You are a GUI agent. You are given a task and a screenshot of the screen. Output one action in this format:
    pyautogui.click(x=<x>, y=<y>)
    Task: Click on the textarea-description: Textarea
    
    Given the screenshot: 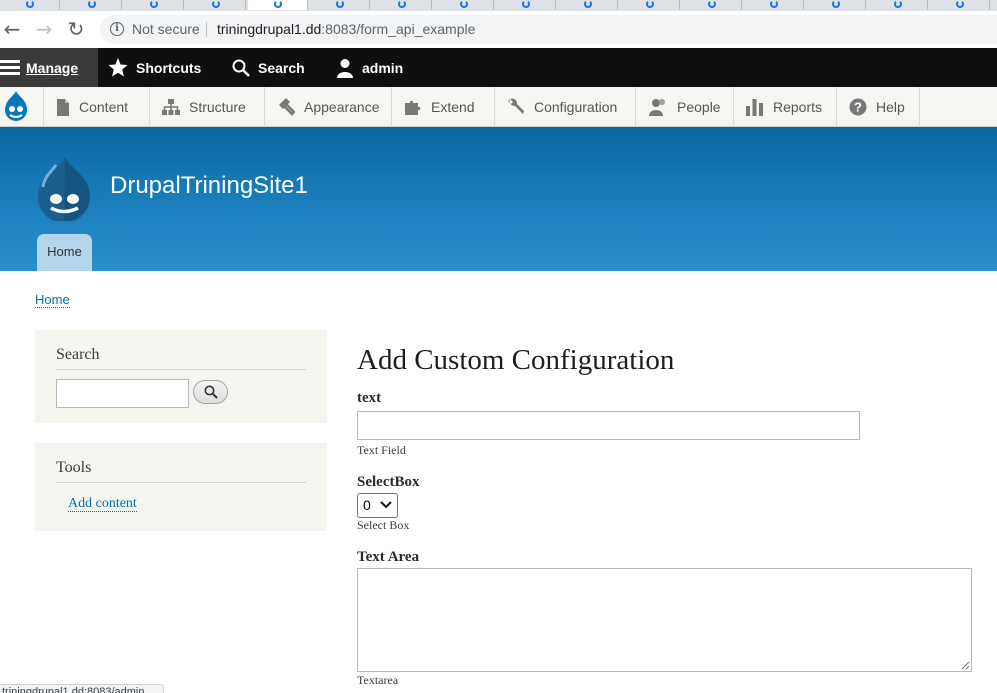 What is the action you would take?
    pyautogui.click(x=378, y=680)
    